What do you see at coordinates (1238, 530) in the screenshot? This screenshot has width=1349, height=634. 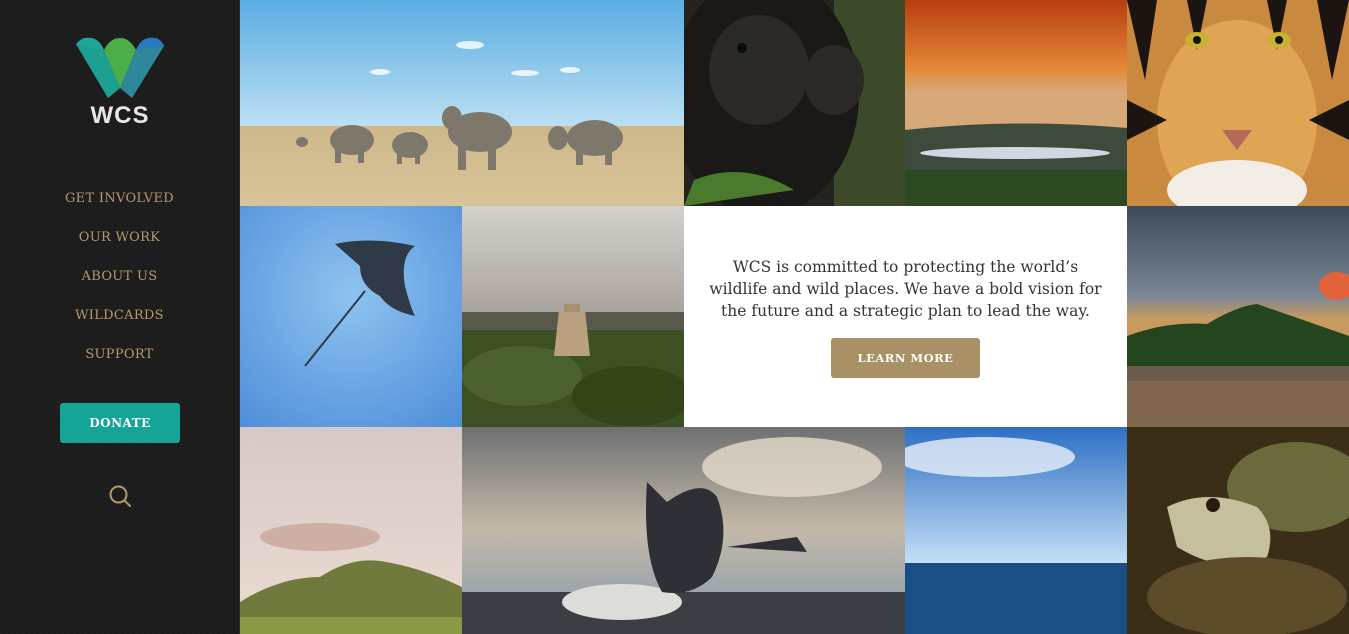 I see `photo-turtle` at bounding box center [1238, 530].